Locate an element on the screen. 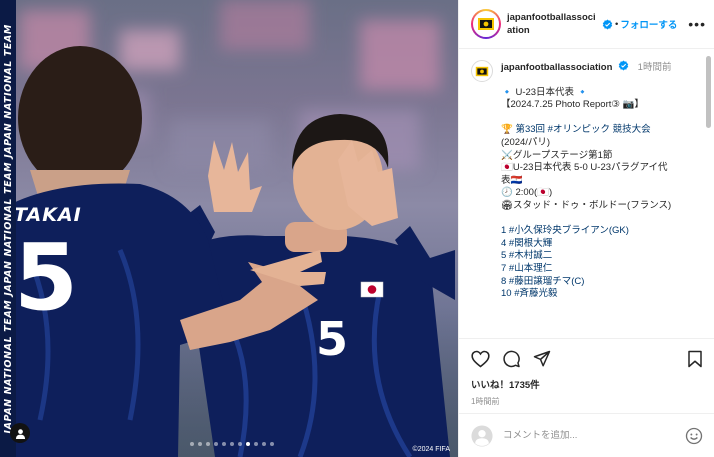 This screenshot has width=714, height=457. caption-line: 🏆 第33回 #オリンピック 競技大会 is located at coordinates (601, 130).